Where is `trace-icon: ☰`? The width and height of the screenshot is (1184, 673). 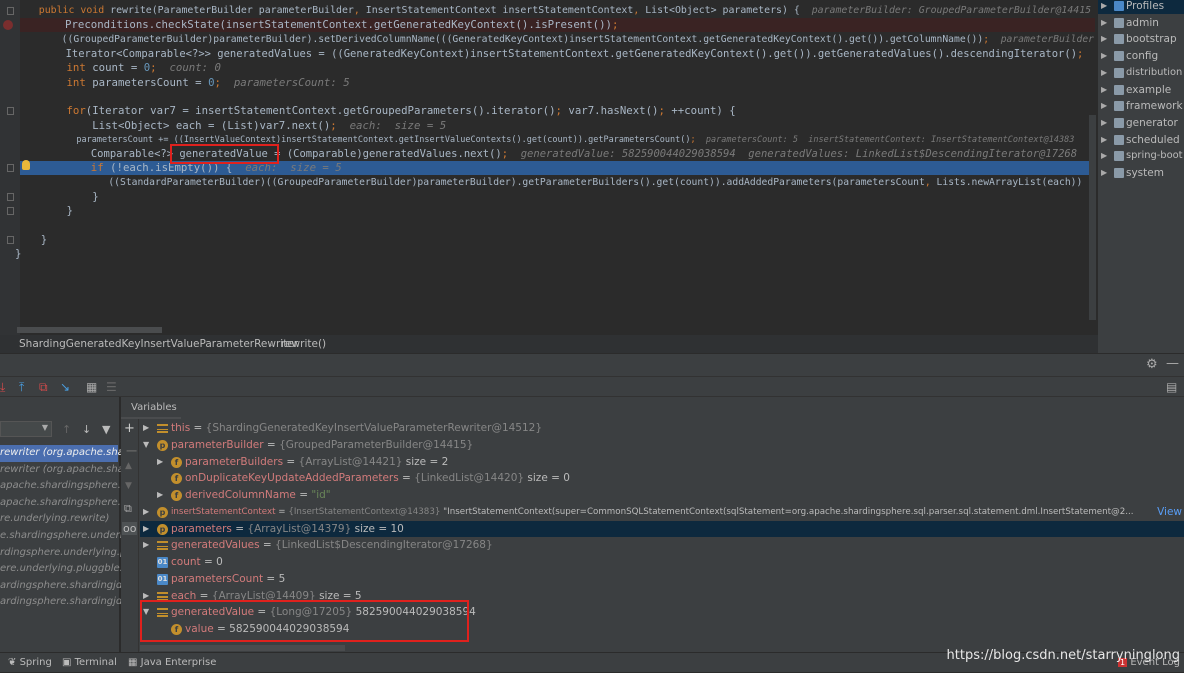
trace-icon: ☰ is located at coordinates (111, 387).